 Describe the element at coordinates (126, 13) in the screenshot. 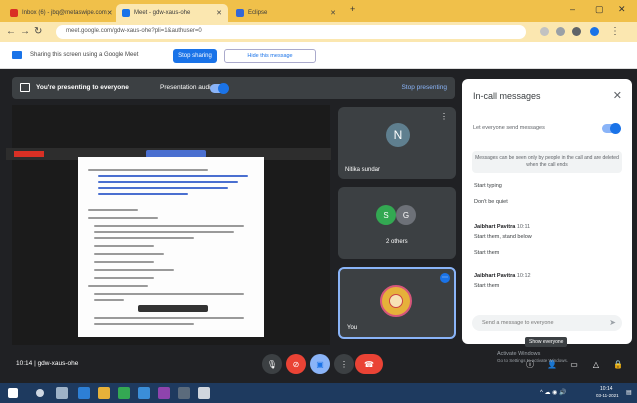

I see `meet-icon` at that location.